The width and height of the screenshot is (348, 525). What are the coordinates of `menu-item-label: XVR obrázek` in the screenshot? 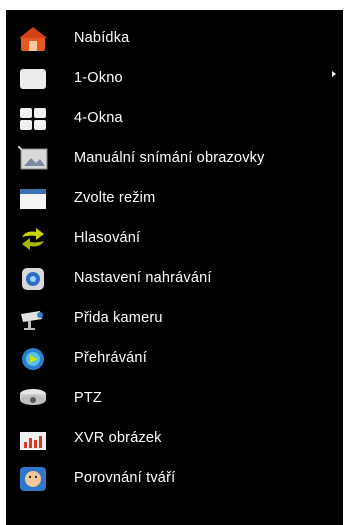 It's located at (118, 438).